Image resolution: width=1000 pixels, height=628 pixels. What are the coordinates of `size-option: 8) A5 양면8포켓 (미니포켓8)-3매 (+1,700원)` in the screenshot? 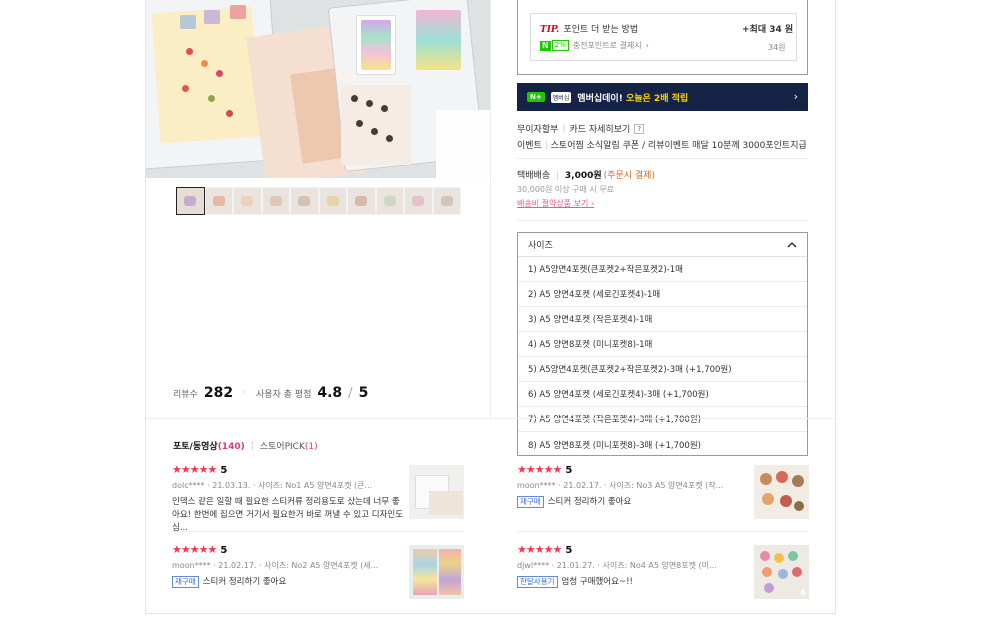 It's located at (662, 444).